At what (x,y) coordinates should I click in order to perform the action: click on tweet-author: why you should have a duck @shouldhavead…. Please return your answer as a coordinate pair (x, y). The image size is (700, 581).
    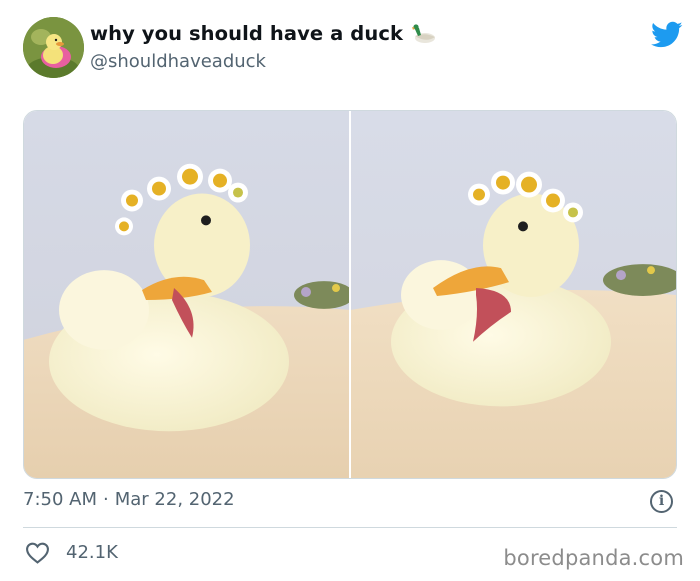
    Looking at the image, I should click on (263, 47).